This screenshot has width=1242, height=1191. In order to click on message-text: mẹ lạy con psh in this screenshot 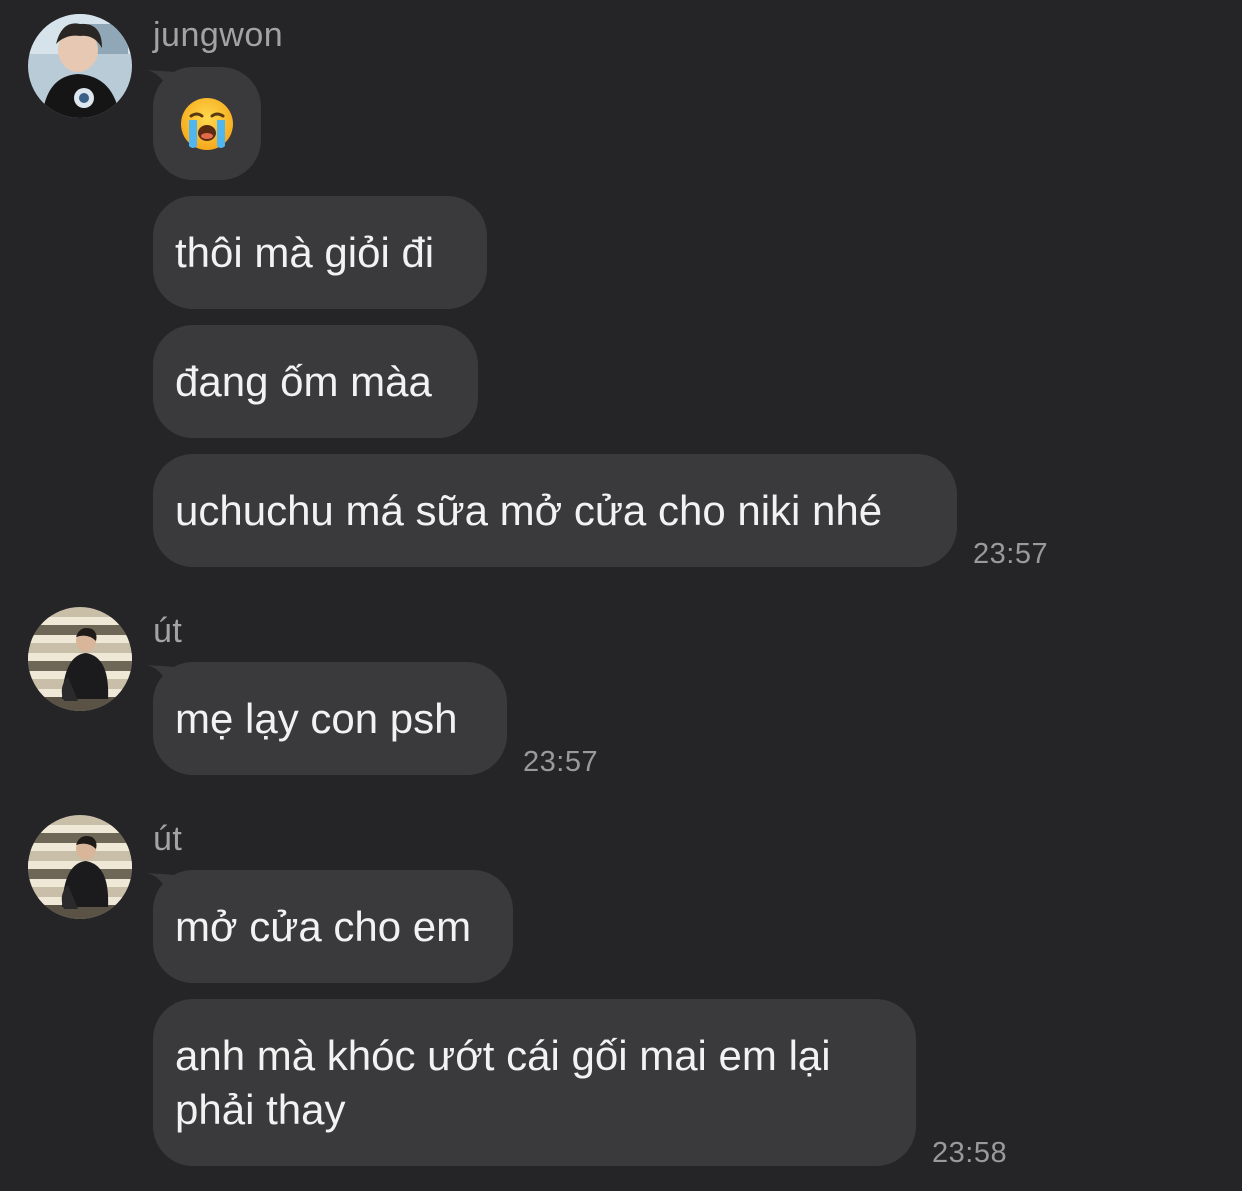, I will do `click(316, 718)`.